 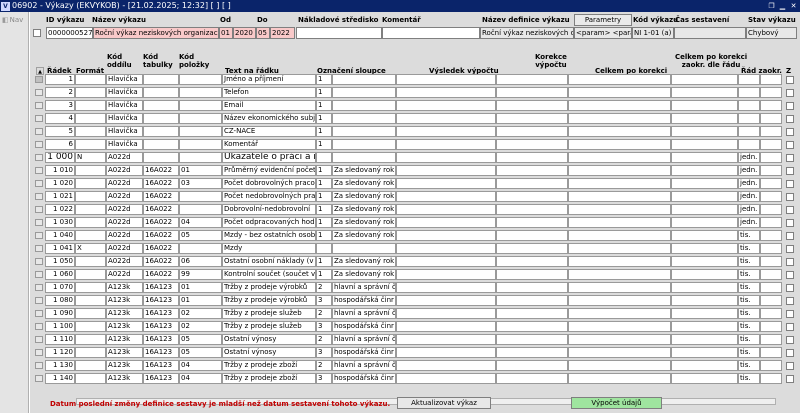 I want to click on od-year-field: 2020, so click(x=244, y=33).